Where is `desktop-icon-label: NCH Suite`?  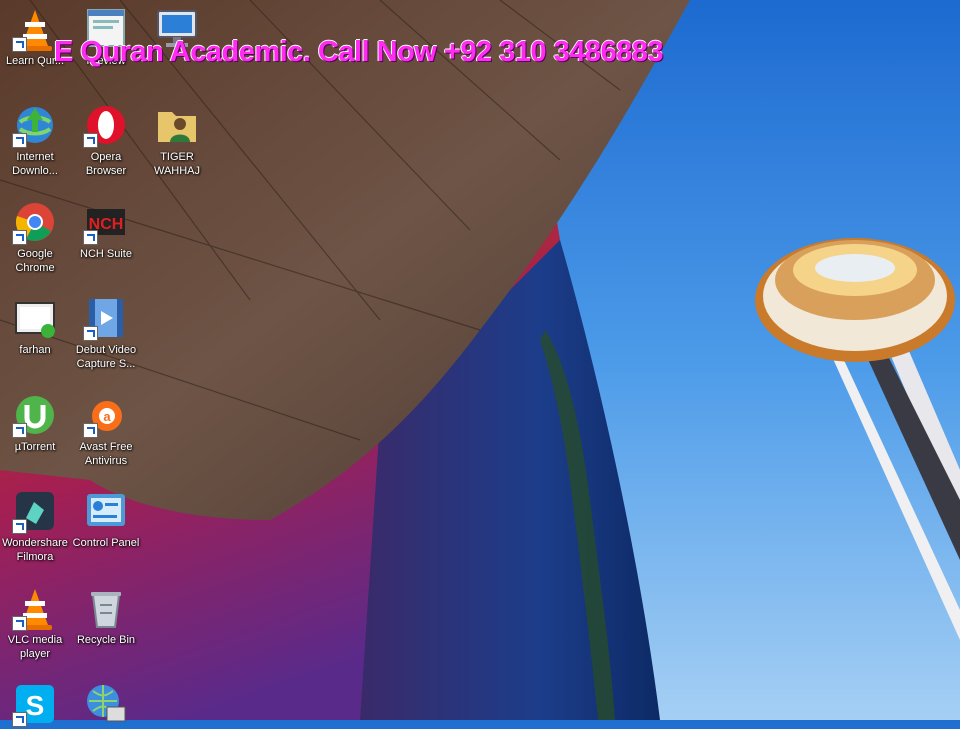 desktop-icon-label: NCH Suite is located at coordinates (106, 254).